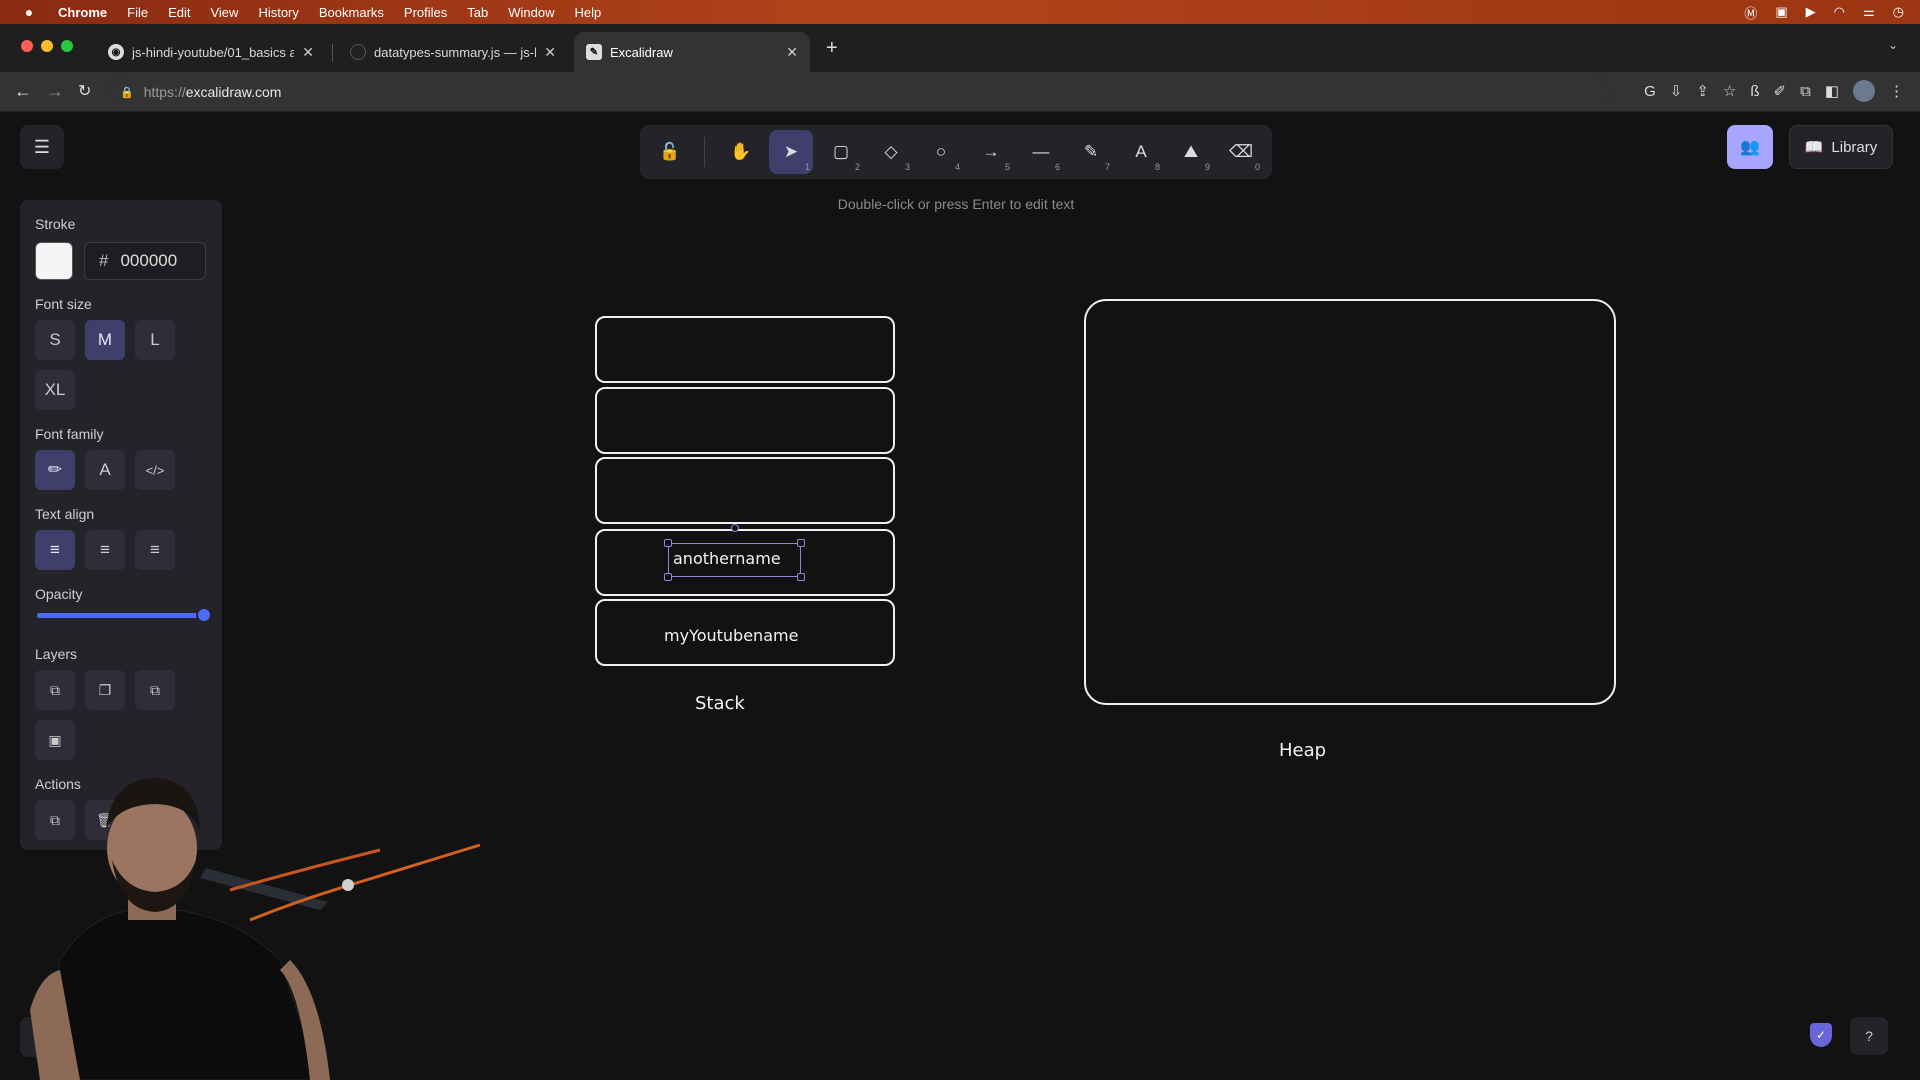  What do you see at coordinates (841, 152) in the screenshot?
I see `rectangle-tool-icon: ▢ 2` at bounding box center [841, 152].